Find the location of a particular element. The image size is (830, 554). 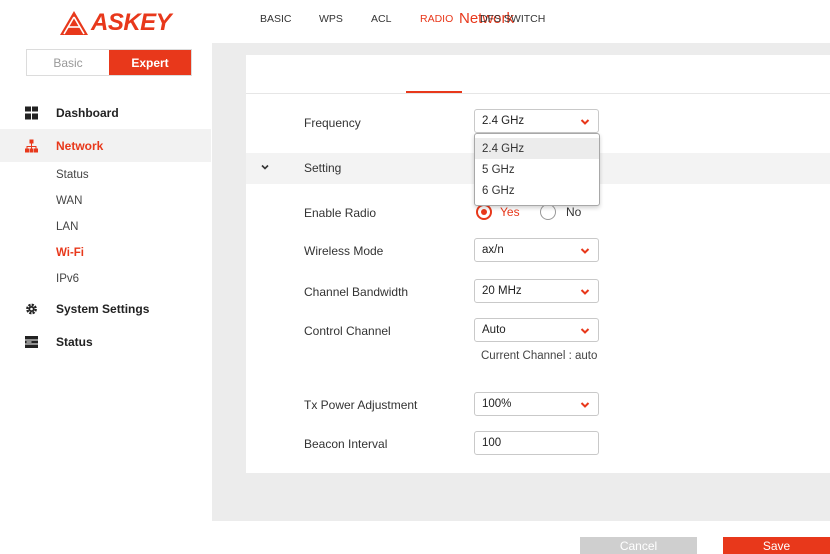

sidebar-subitem-wan: WAN is located at coordinates (105, 201).